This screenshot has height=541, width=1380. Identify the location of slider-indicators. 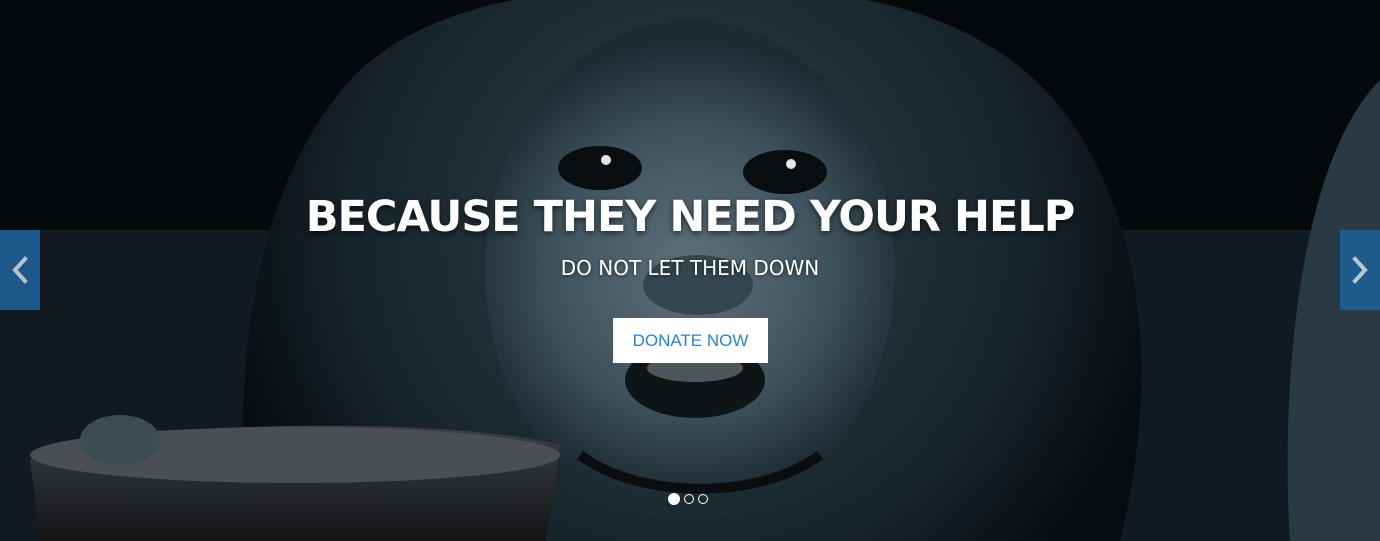
(688, 499).